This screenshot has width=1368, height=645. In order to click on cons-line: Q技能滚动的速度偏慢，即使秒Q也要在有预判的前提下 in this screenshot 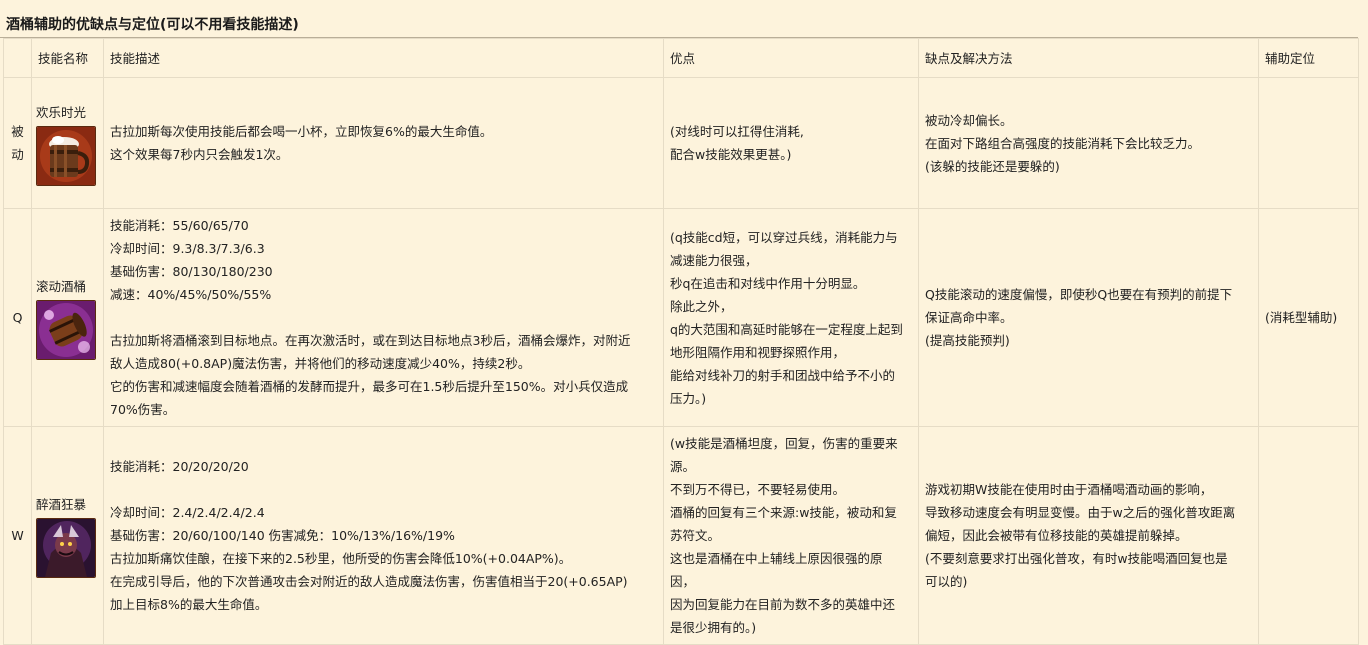, I will do `click(1079, 294)`.